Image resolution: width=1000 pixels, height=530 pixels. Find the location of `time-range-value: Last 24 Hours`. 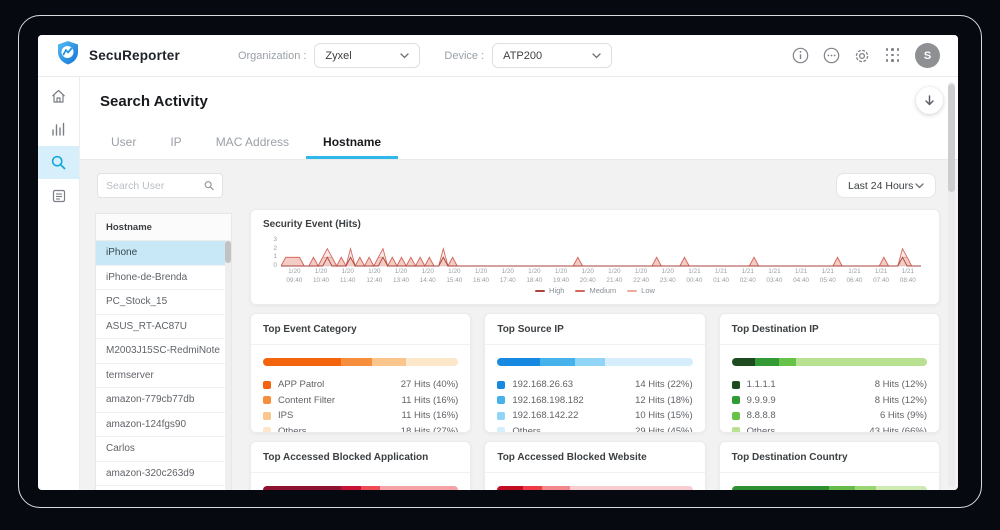

time-range-value: Last 24 Hours is located at coordinates (881, 185).